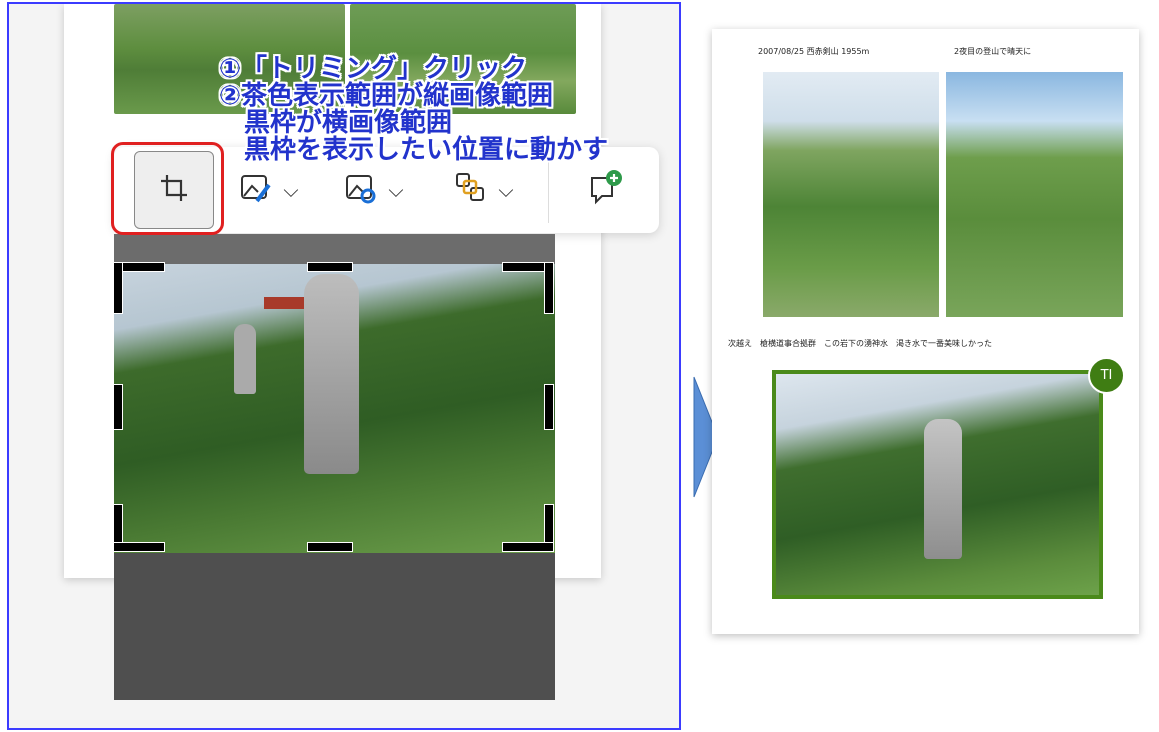  I want to click on hut-roof, so click(284, 303).